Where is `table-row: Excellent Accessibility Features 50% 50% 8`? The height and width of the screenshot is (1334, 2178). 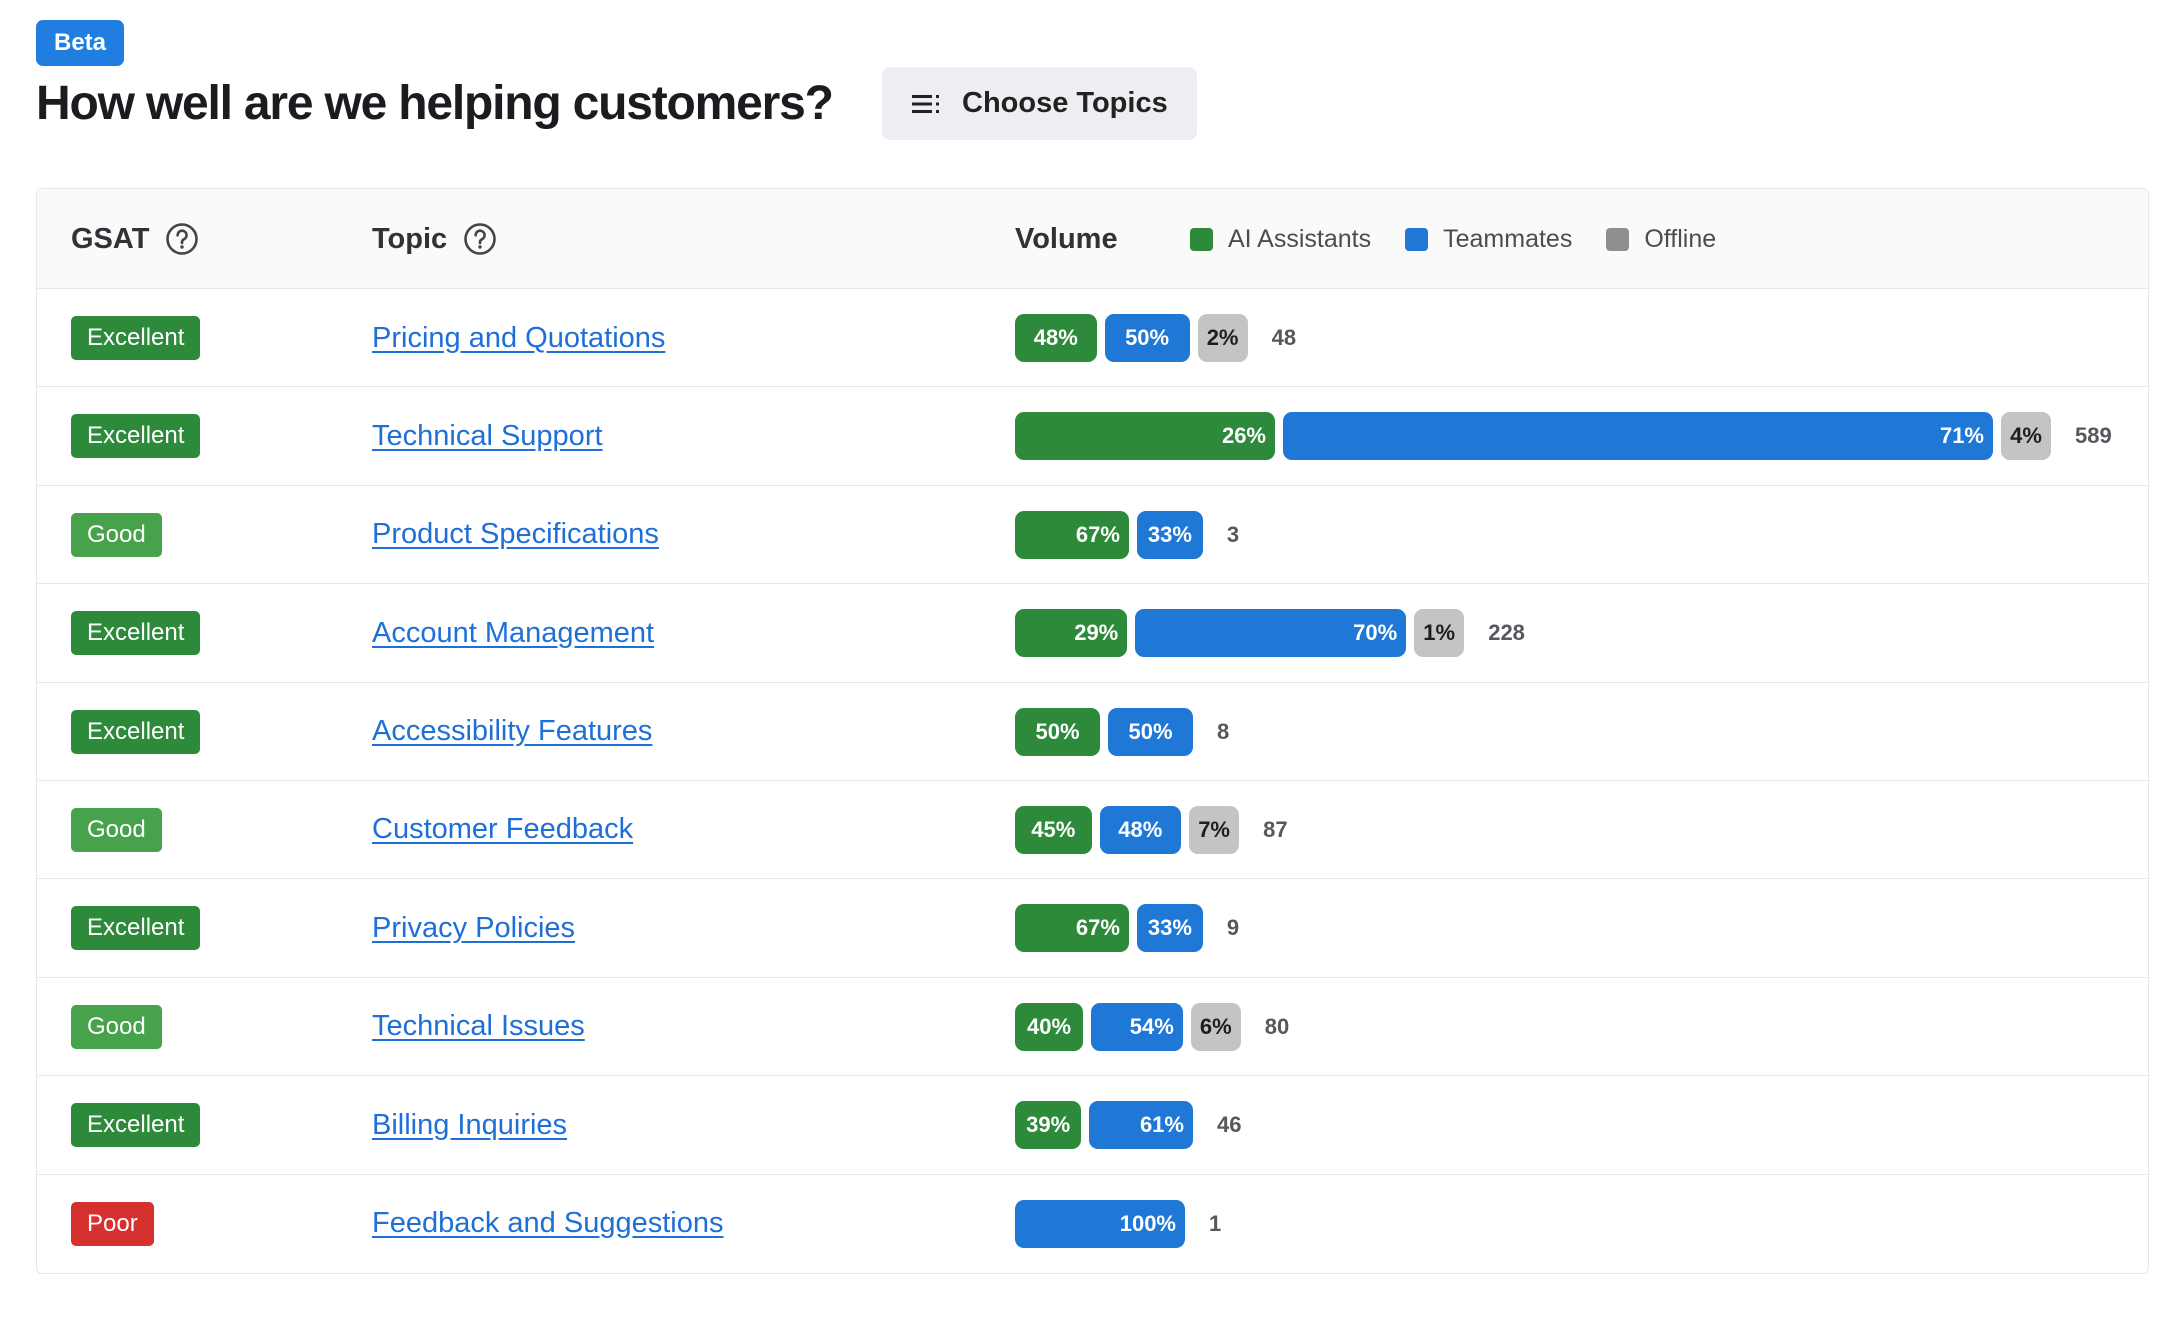
table-row: Excellent Accessibility Features 50% 50% 8 is located at coordinates (1092, 732).